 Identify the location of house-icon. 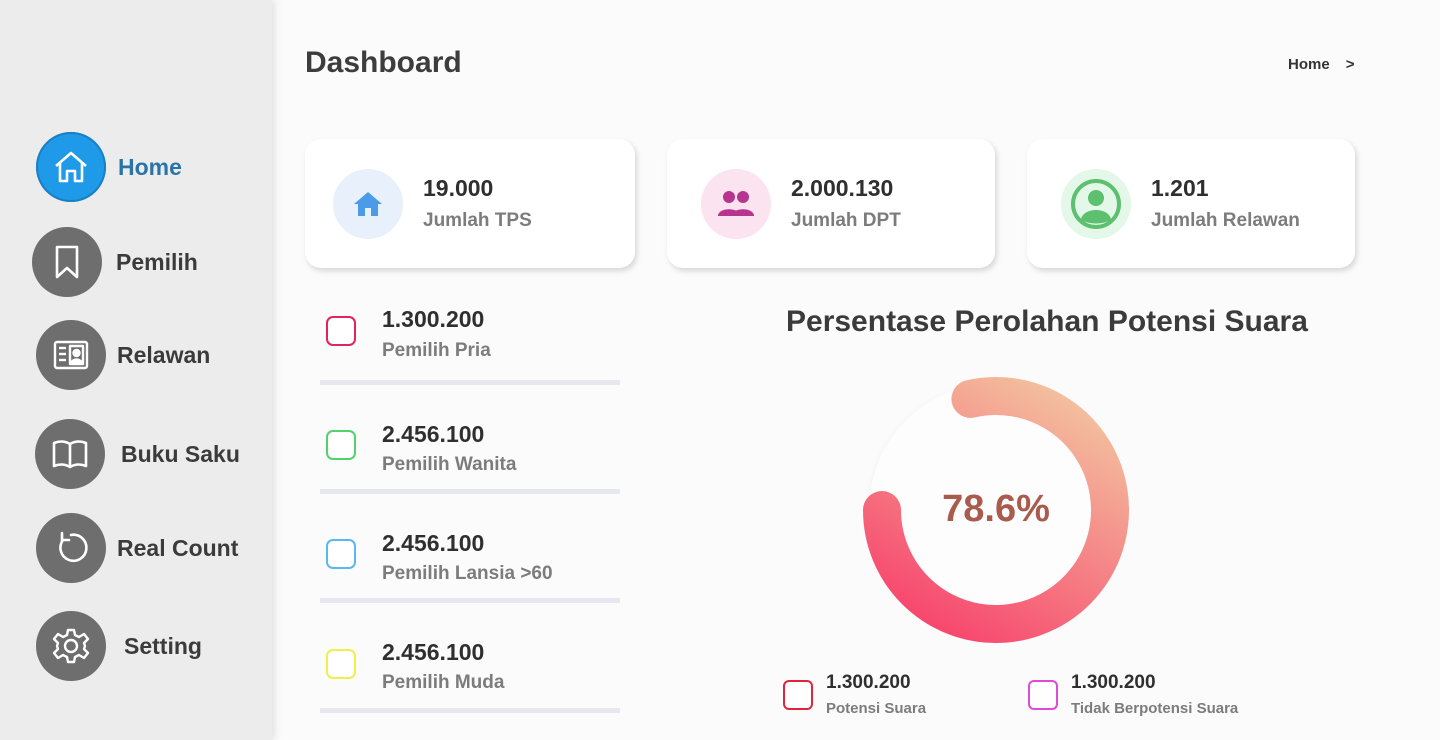
(368, 203).